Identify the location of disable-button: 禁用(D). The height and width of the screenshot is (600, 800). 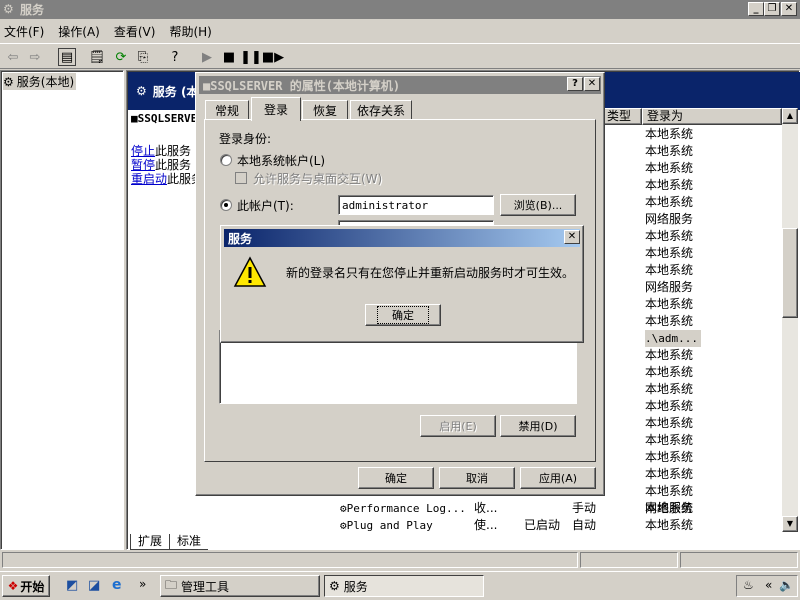
(538, 426).